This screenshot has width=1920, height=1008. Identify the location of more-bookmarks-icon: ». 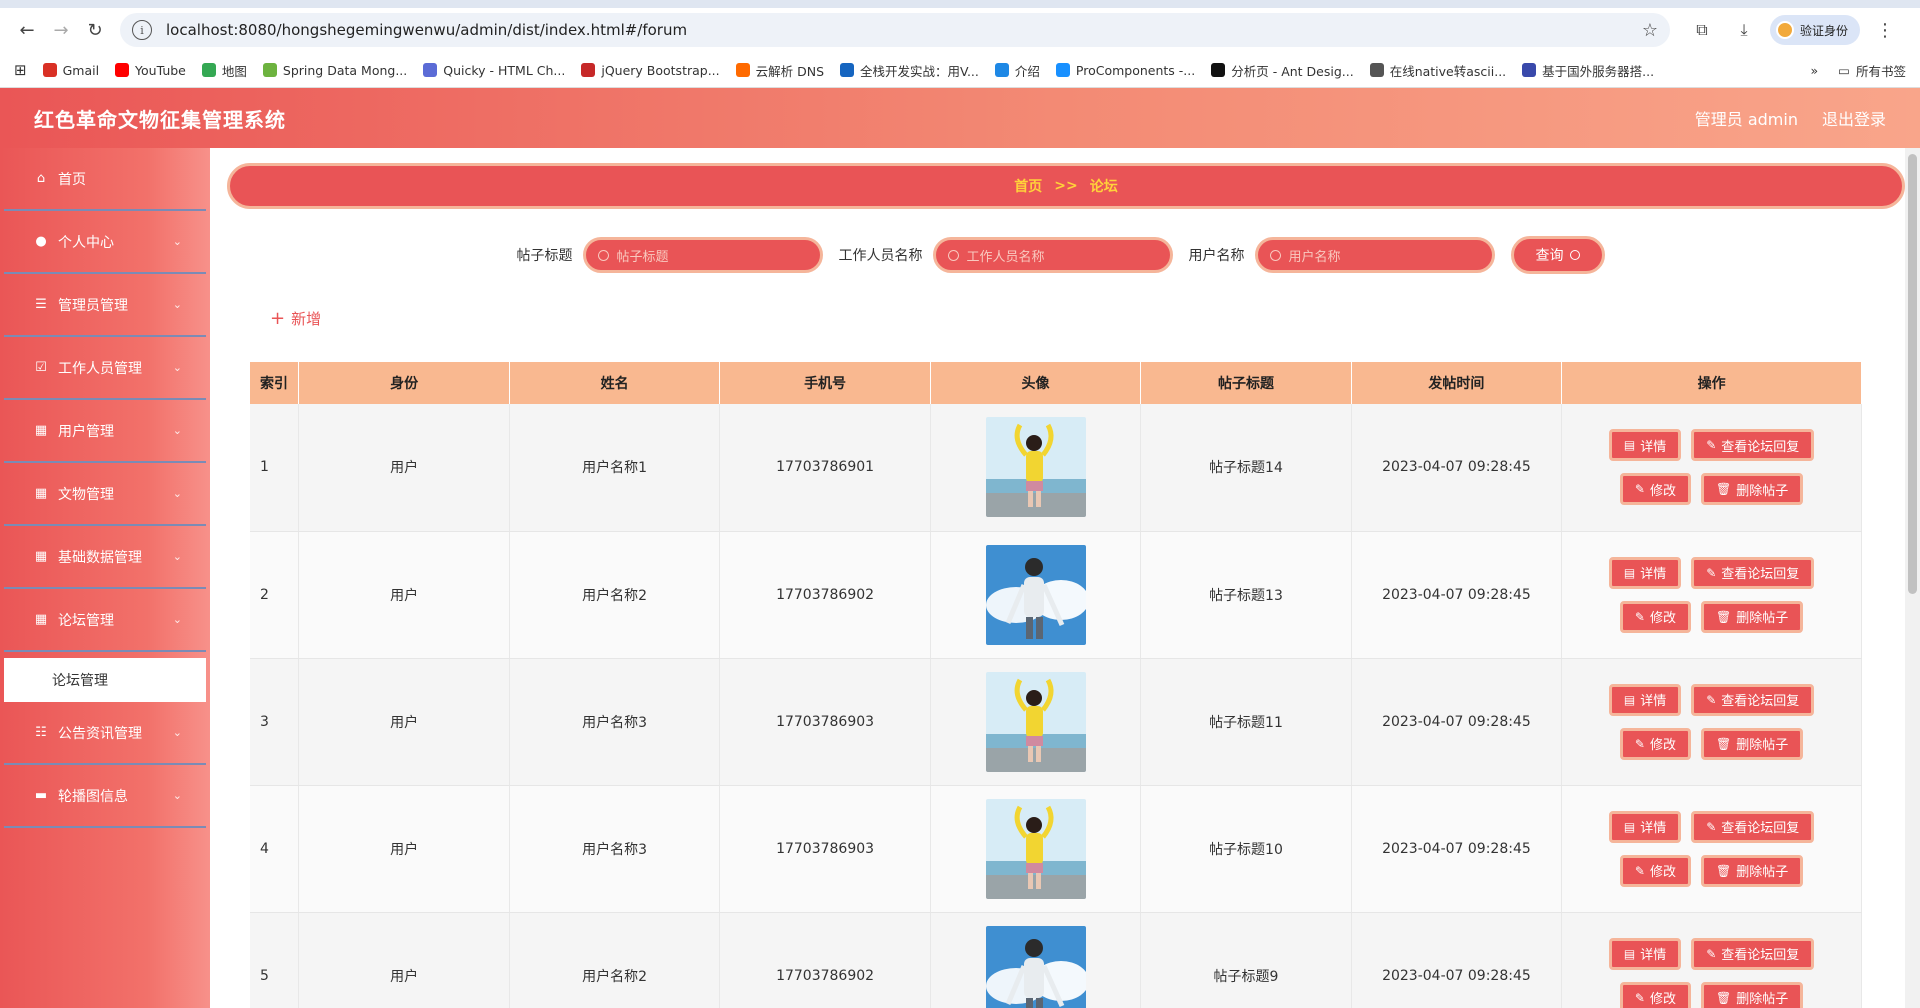
(1815, 70).